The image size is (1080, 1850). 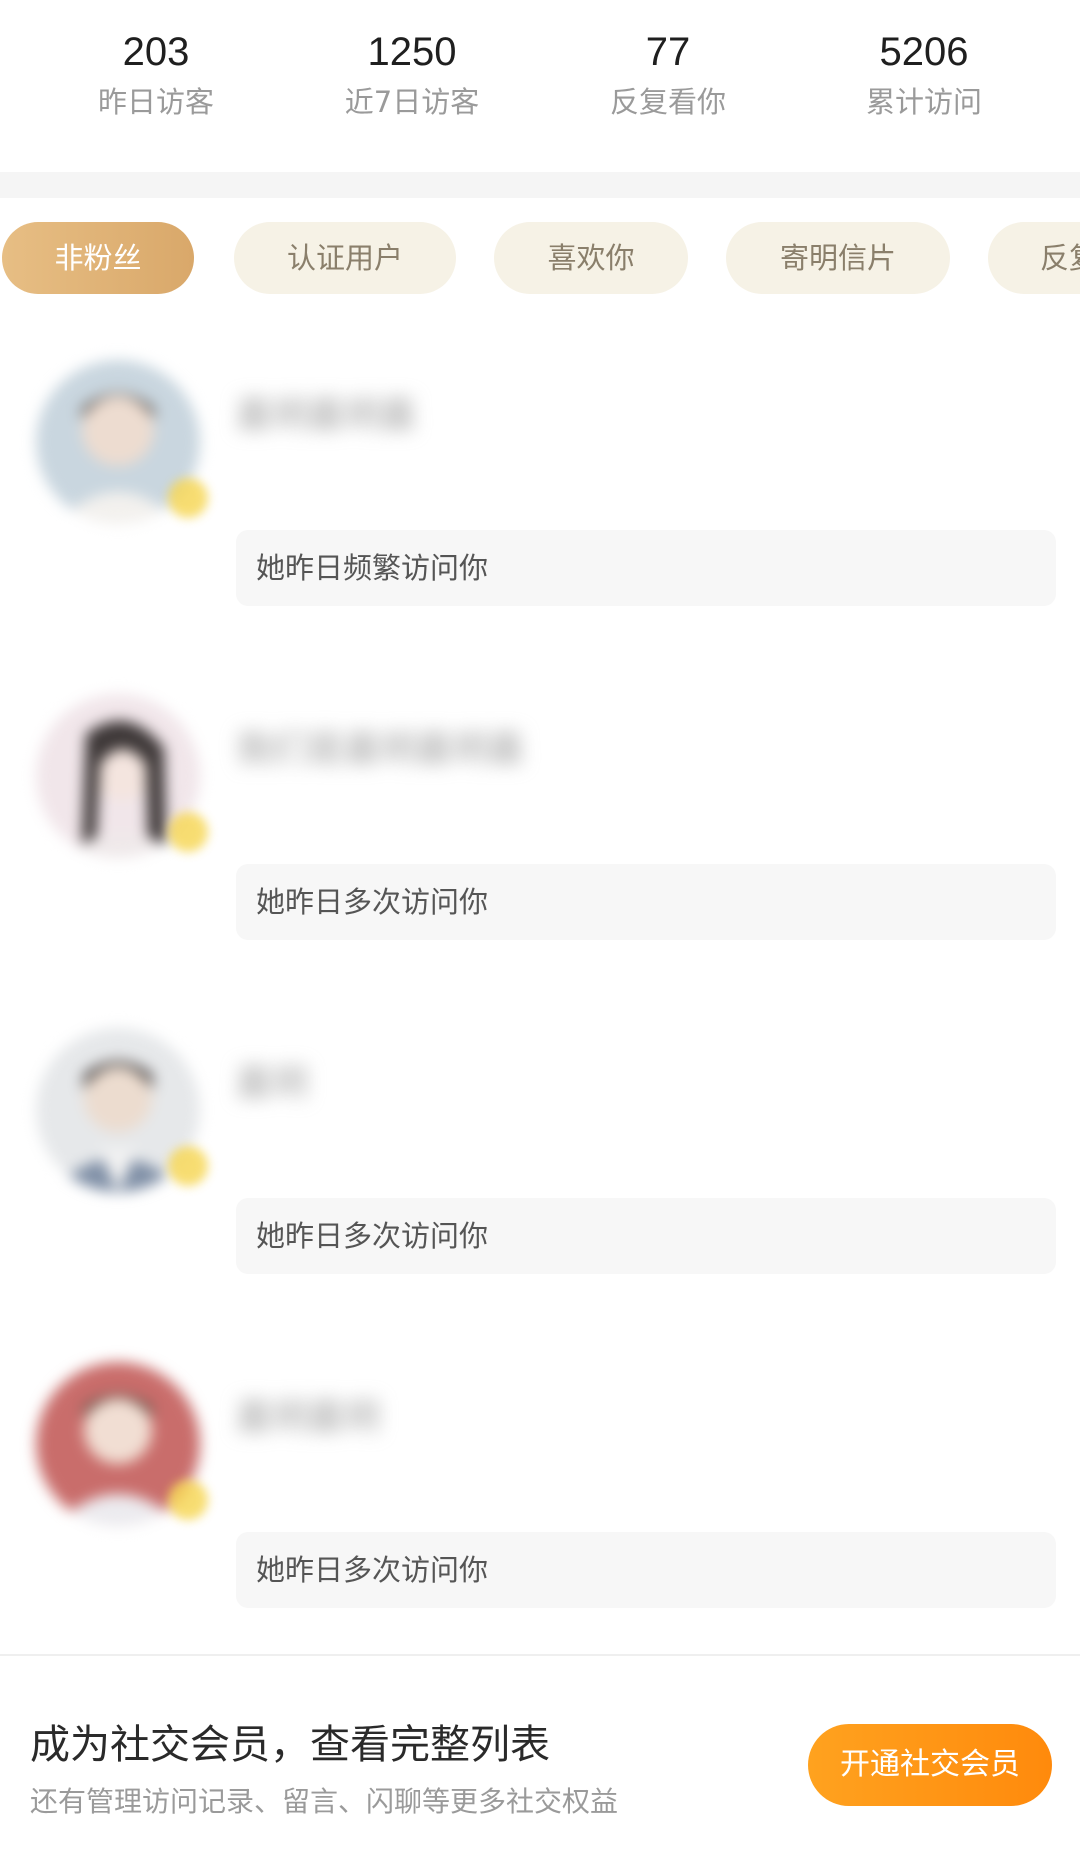 I want to click on banner-title: 成为社交会员，查看完整列表, so click(x=290, y=1745).